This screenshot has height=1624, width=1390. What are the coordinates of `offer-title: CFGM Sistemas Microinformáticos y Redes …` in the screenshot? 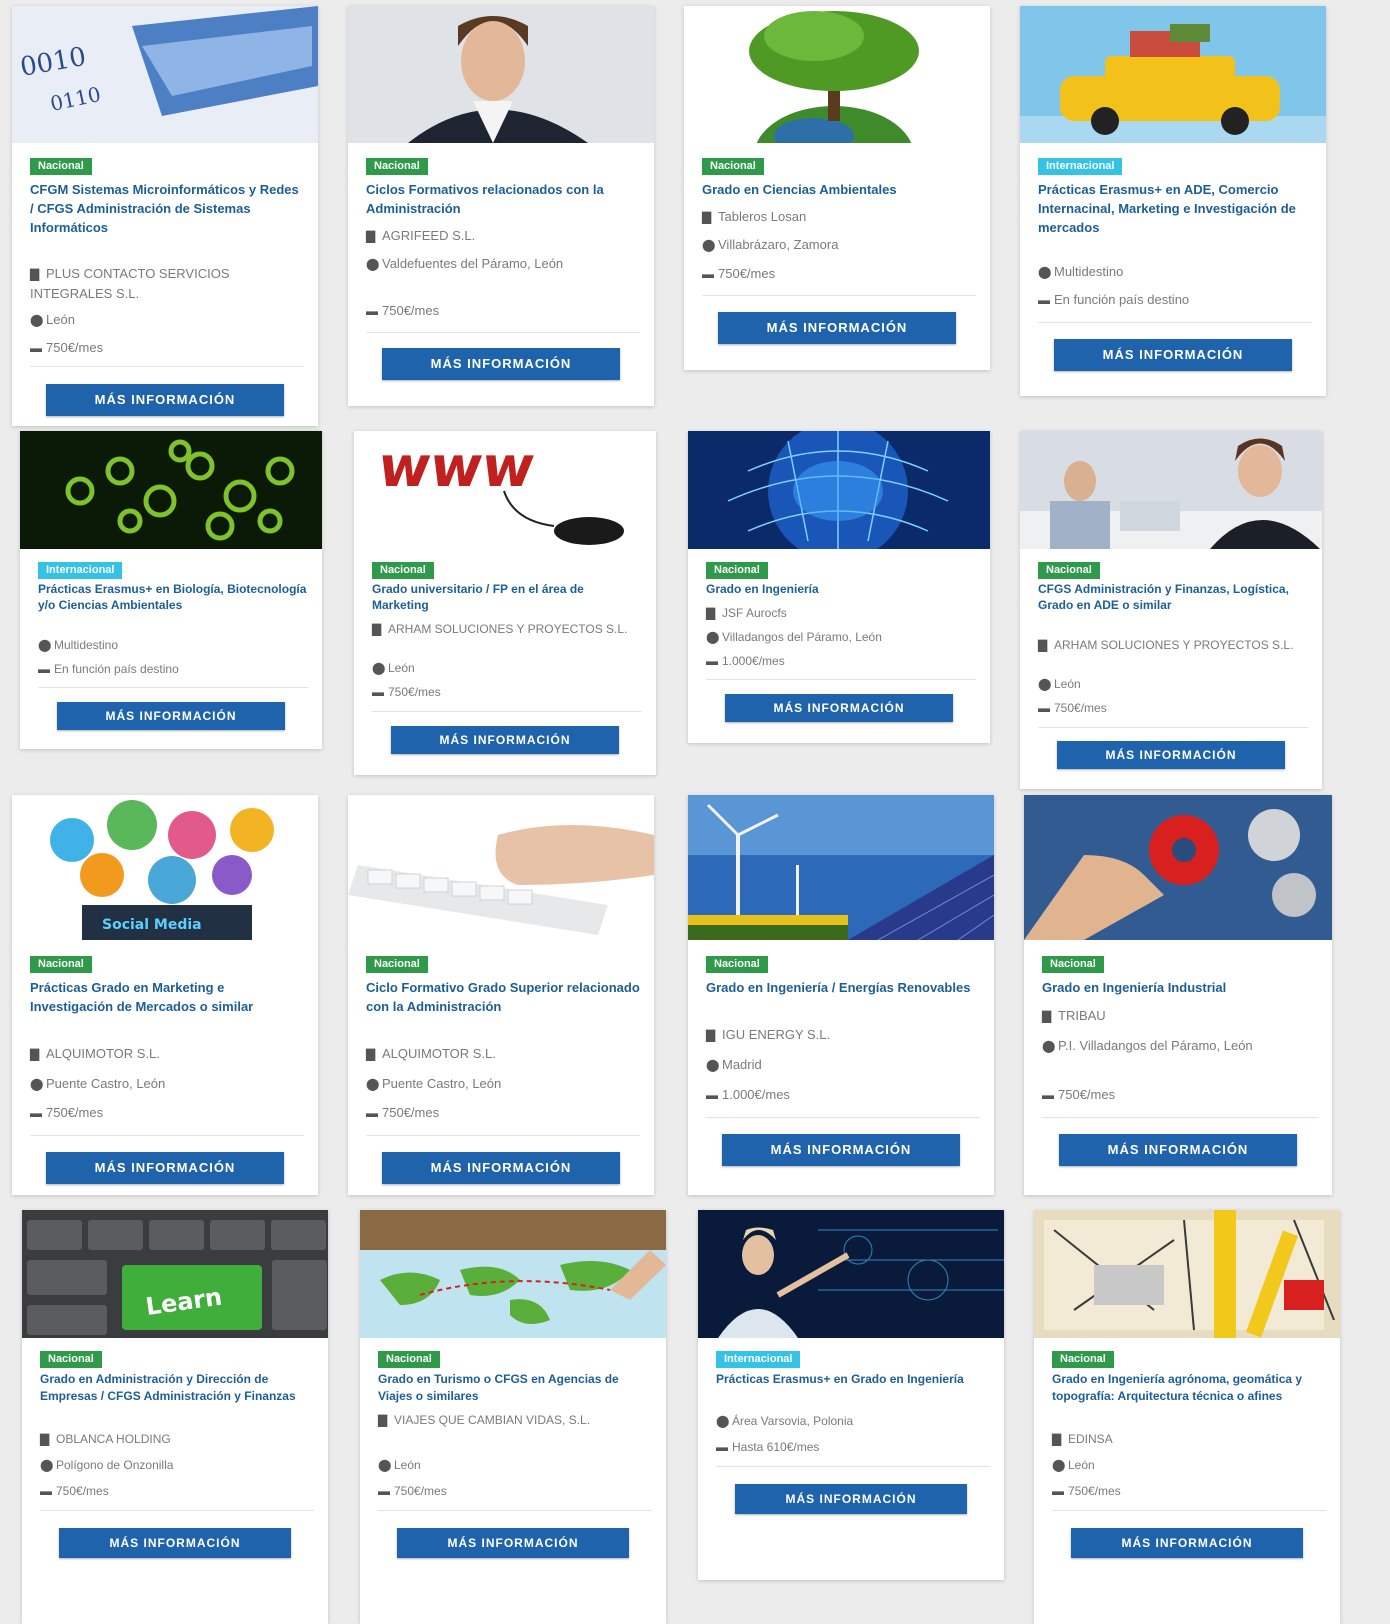 It's located at (167, 208).